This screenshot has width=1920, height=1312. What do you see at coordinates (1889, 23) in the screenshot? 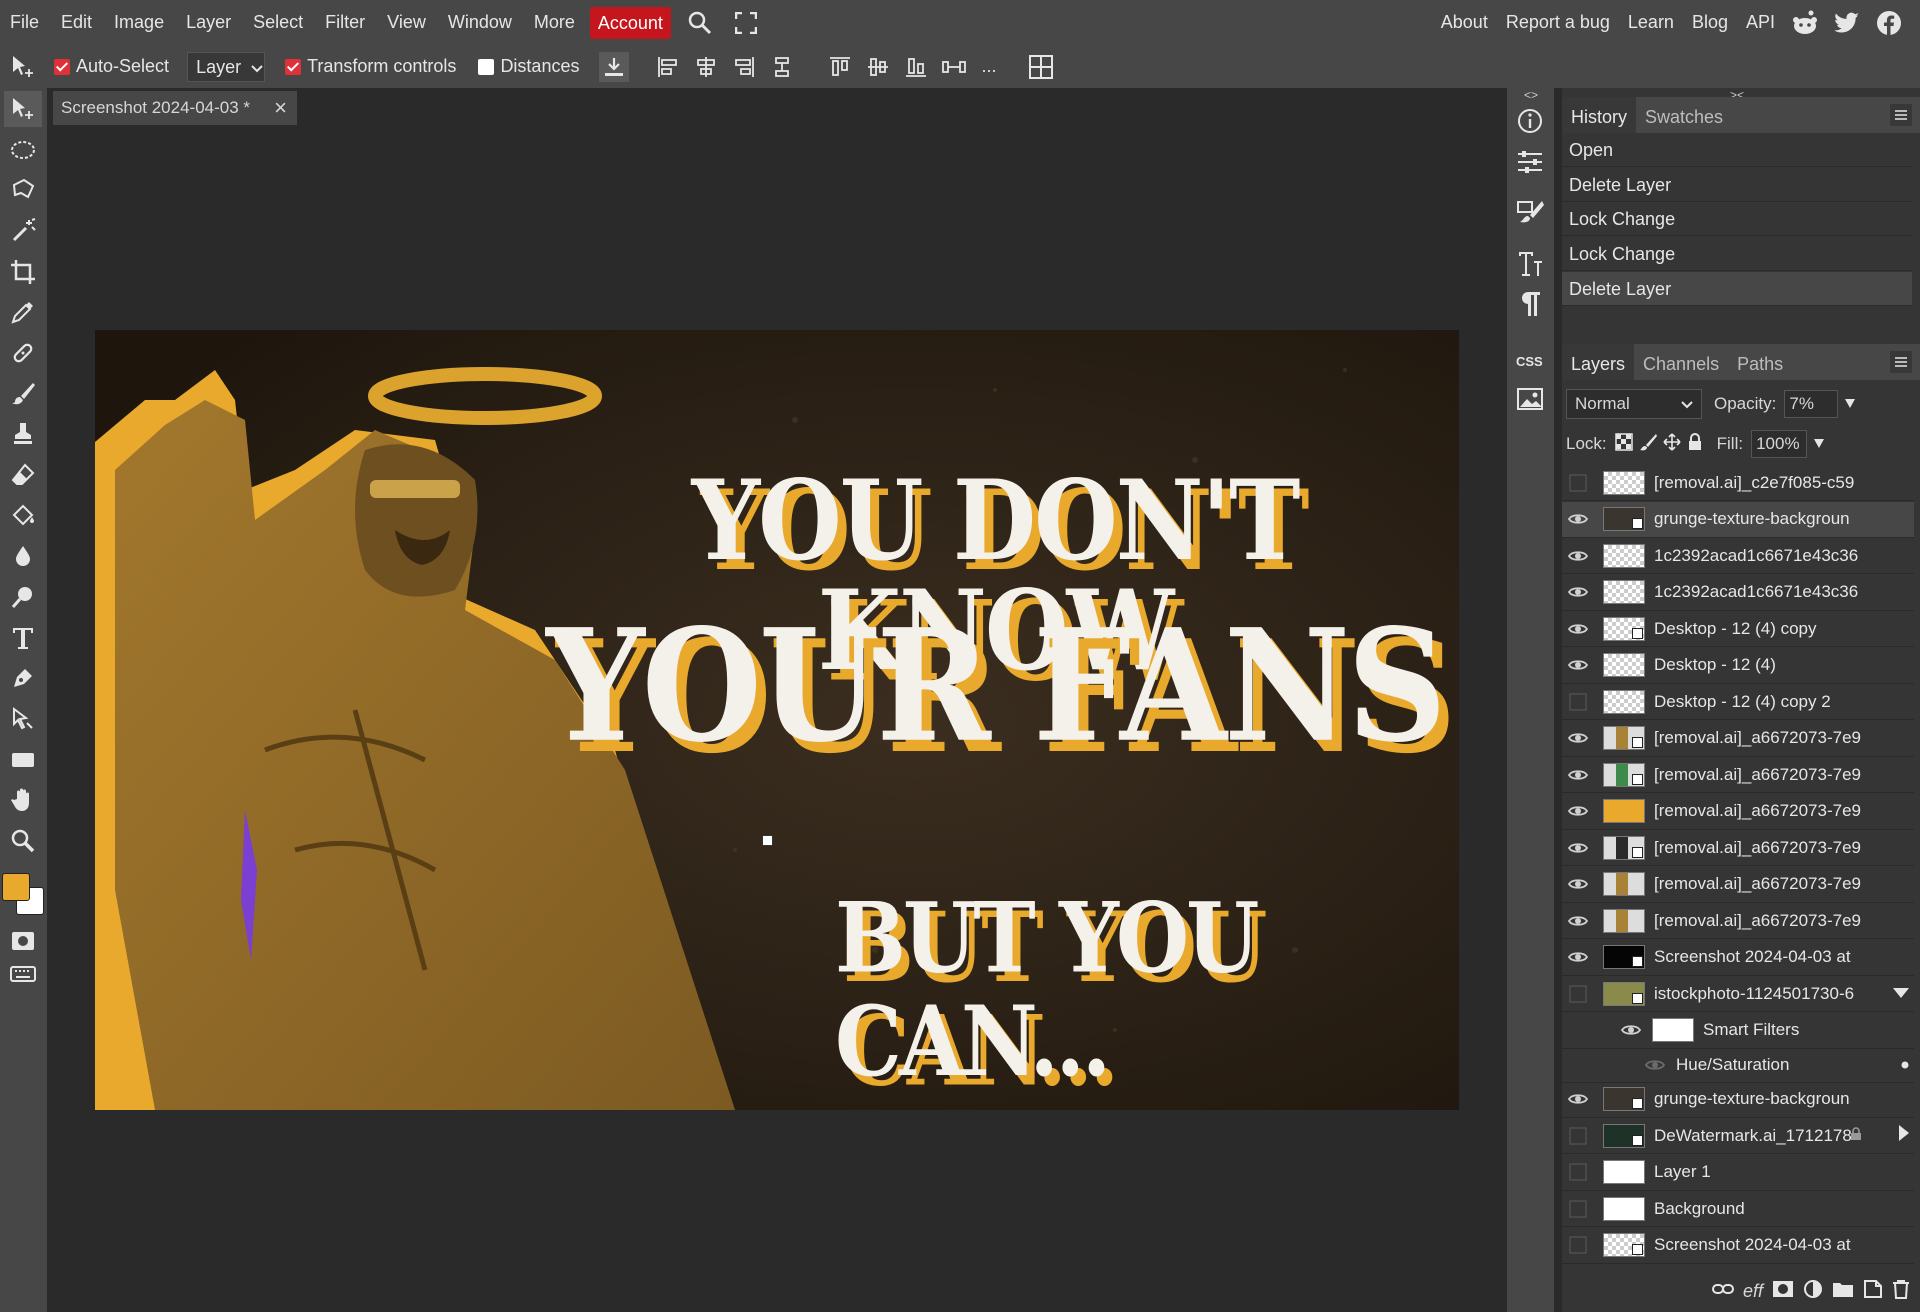
I see `facebook-icon` at bounding box center [1889, 23].